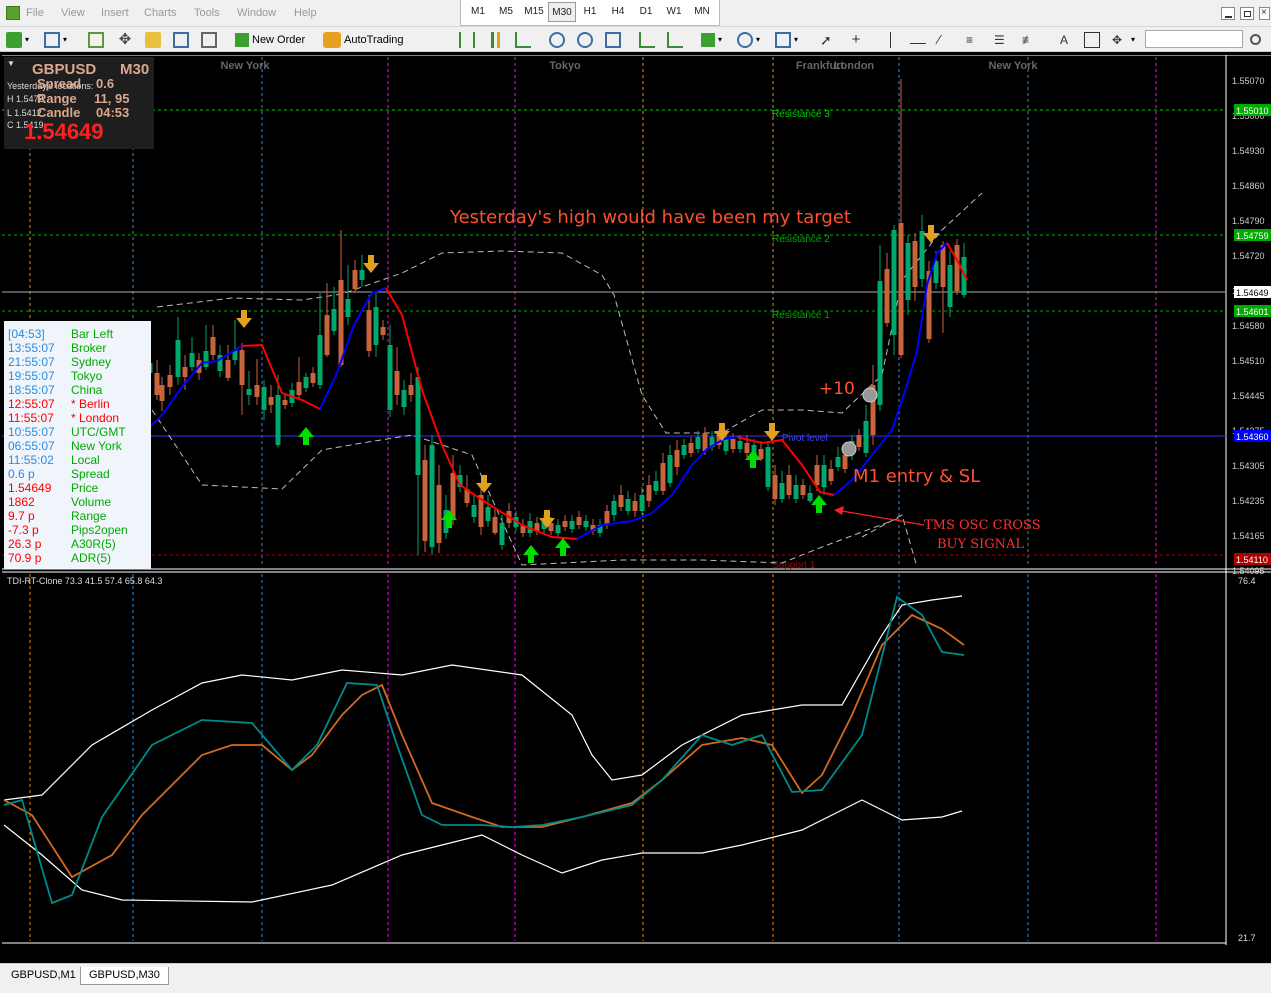  Describe the element at coordinates (1194, 39) in the screenshot. I see `search-input` at that location.